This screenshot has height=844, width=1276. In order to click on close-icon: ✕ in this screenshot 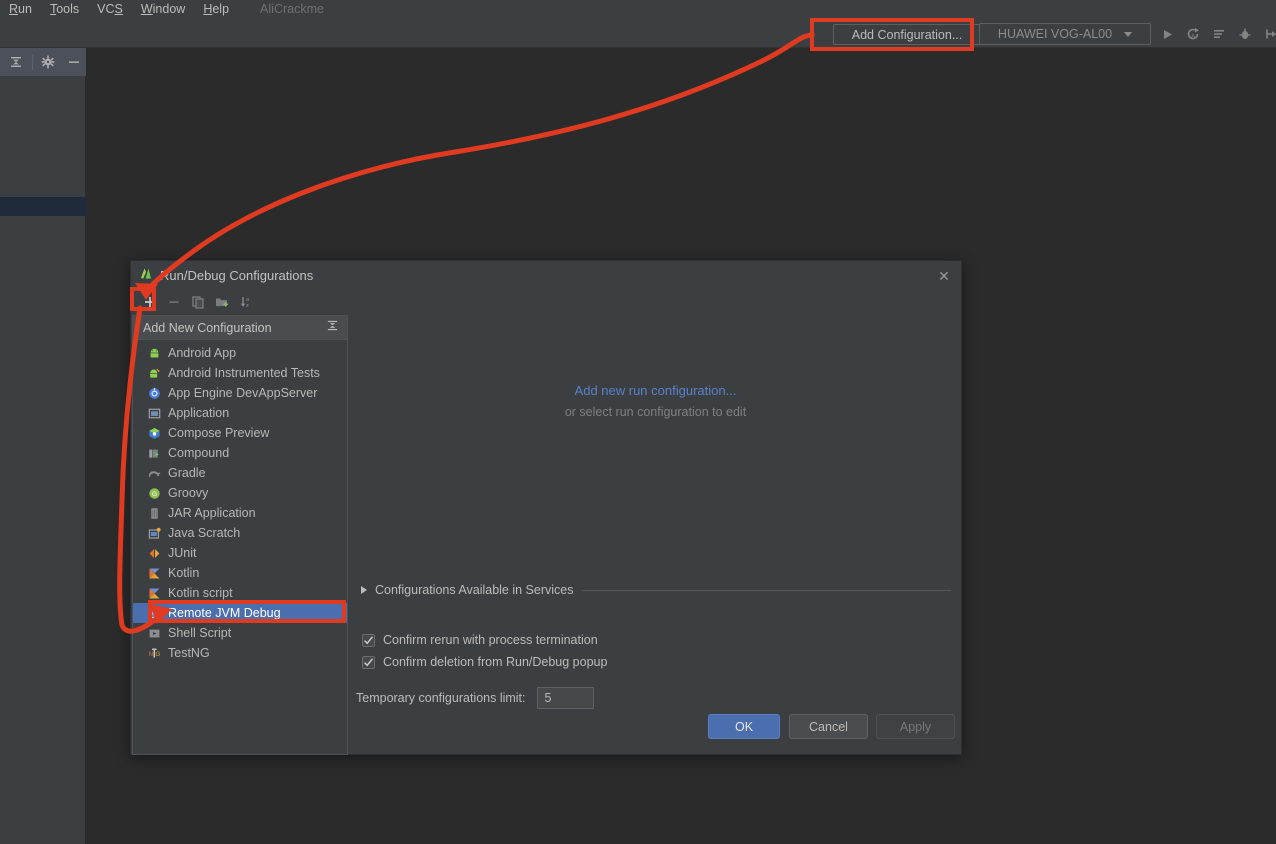, I will do `click(944, 276)`.